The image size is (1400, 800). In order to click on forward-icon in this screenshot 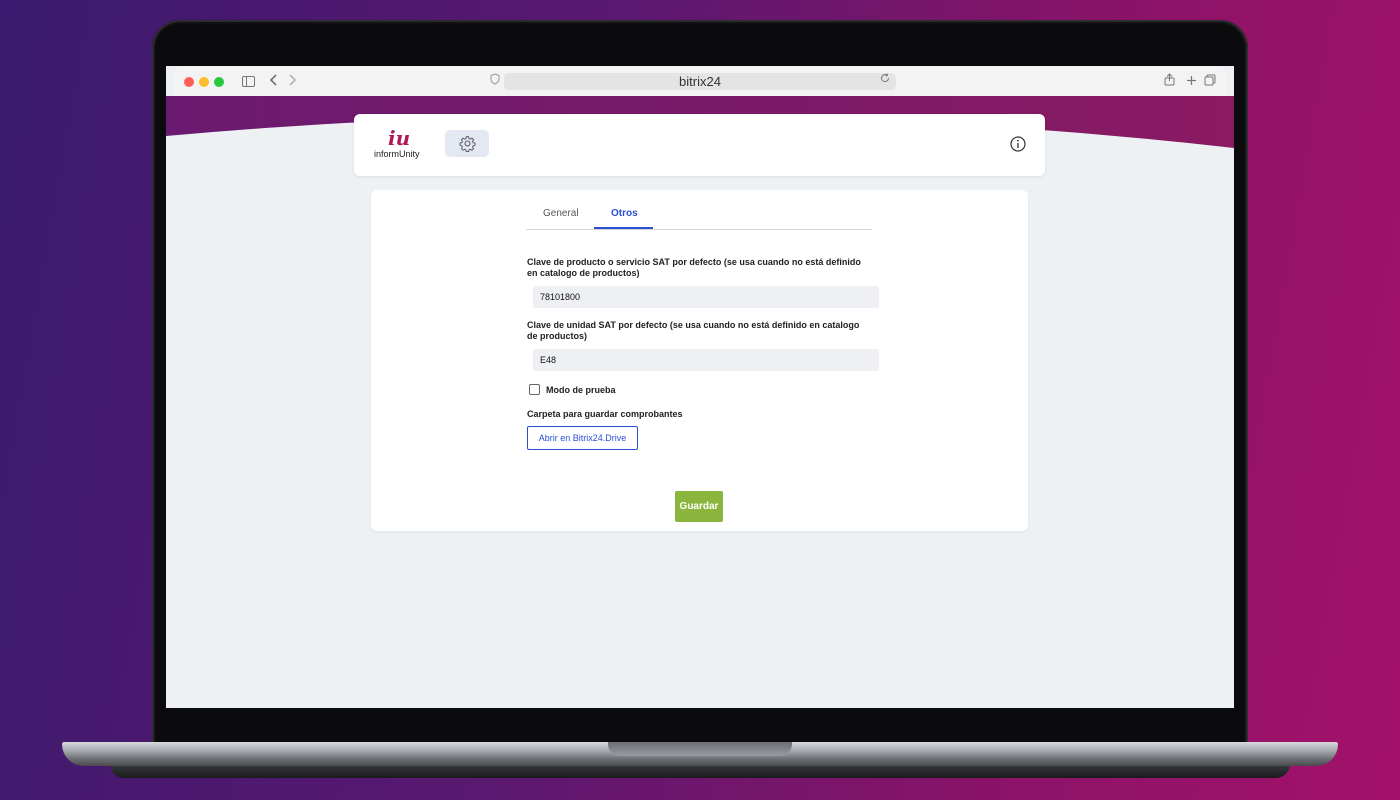, I will do `click(292, 81)`.